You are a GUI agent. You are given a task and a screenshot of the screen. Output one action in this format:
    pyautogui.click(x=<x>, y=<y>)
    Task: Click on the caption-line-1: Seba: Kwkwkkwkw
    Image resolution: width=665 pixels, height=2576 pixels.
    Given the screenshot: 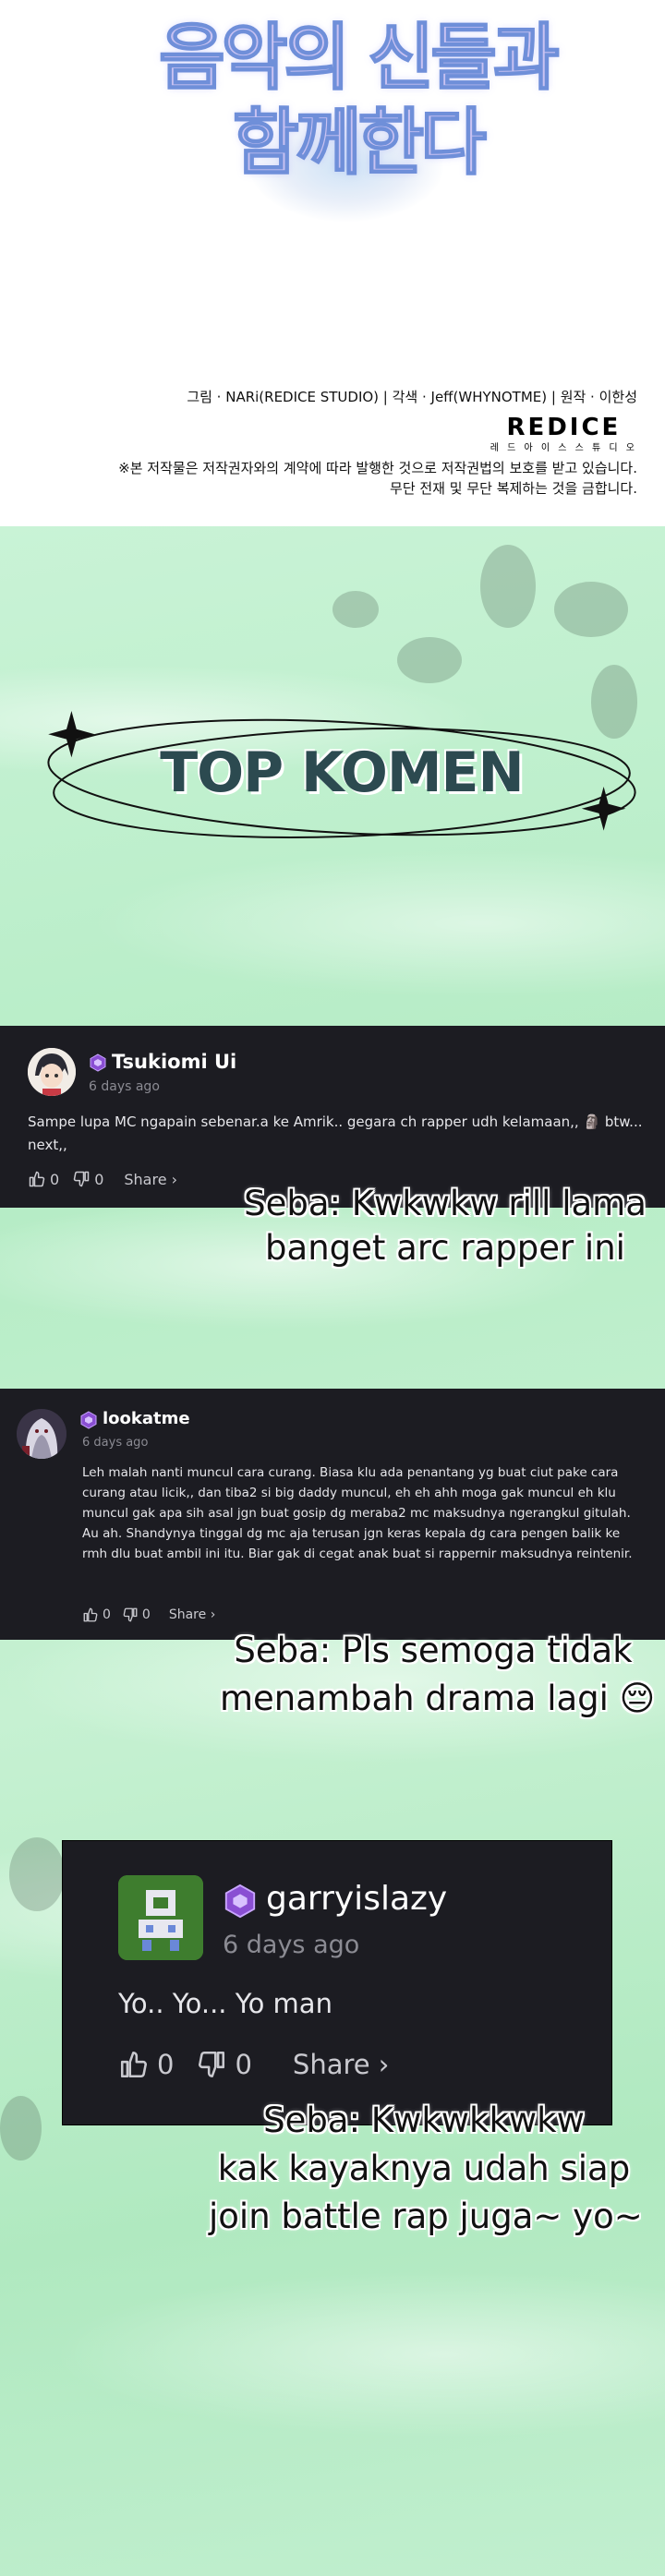 What is the action you would take?
    pyautogui.click(x=424, y=2120)
    